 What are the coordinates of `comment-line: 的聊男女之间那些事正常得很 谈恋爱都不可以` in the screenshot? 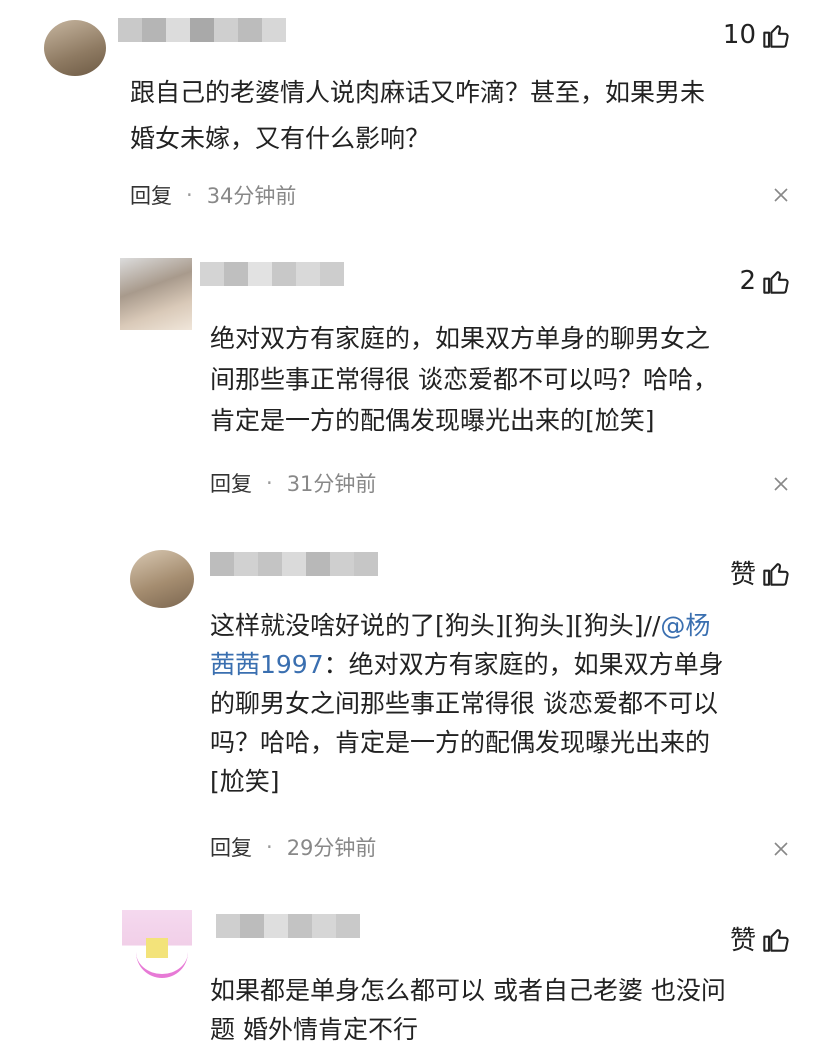 It's located at (464, 703).